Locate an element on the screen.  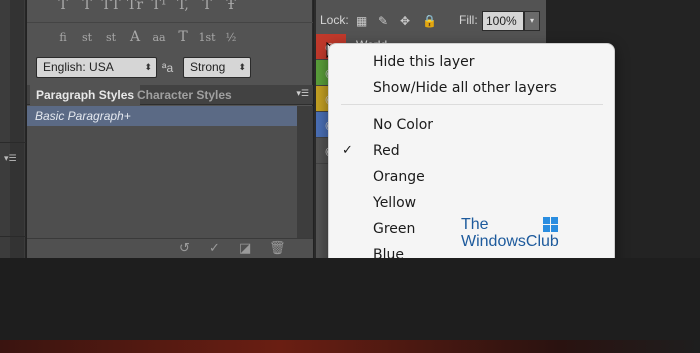
menu-item-red: ✓ Red is located at coordinates (471, 151).